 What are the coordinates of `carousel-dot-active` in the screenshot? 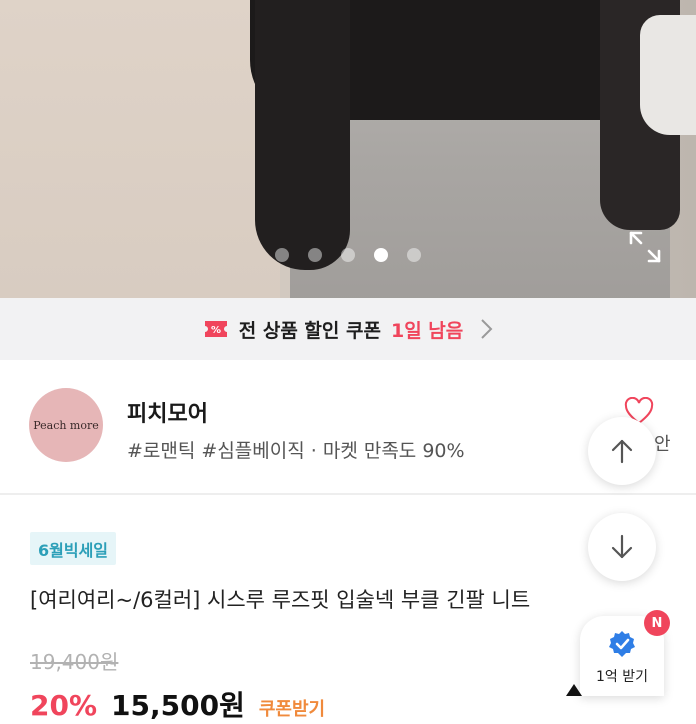 It's located at (381, 255).